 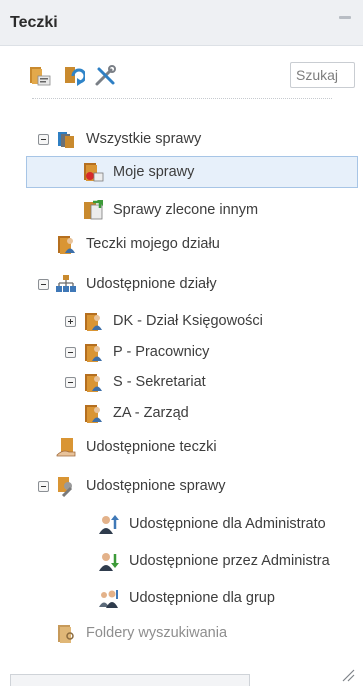 I want to click on tree-node-dk: DK - Dział Księgowości, so click(x=164, y=321).